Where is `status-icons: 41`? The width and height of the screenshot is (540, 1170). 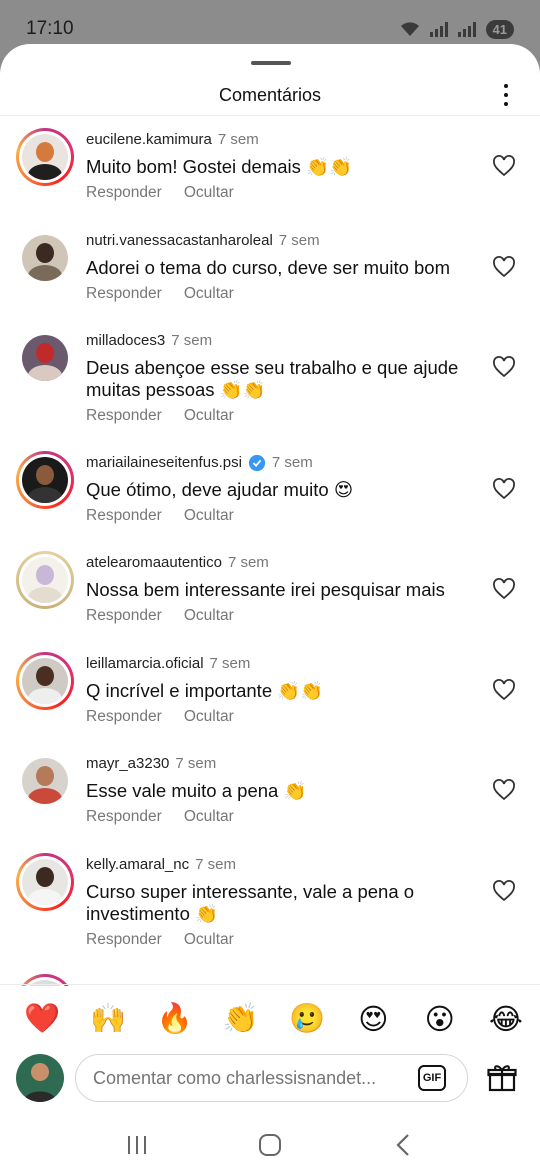
status-icons: 41 is located at coordinates (457, 29).